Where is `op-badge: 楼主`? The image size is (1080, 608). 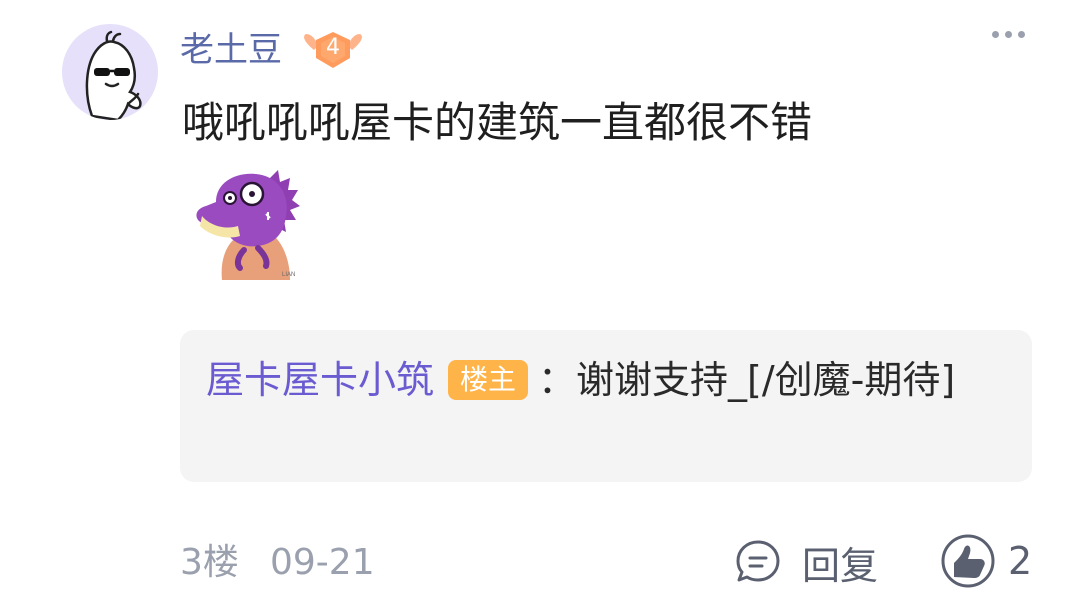 op-badge: 楼主 is located at coordinates (488, 380).